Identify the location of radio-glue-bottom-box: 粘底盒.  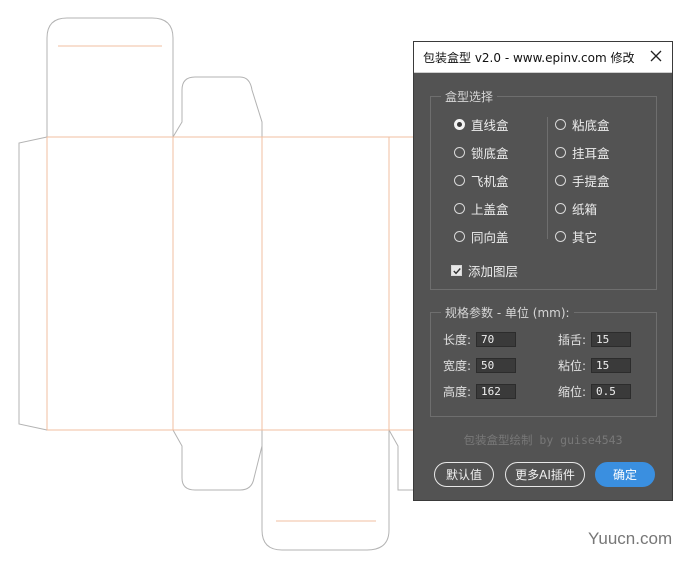
(582, 124).